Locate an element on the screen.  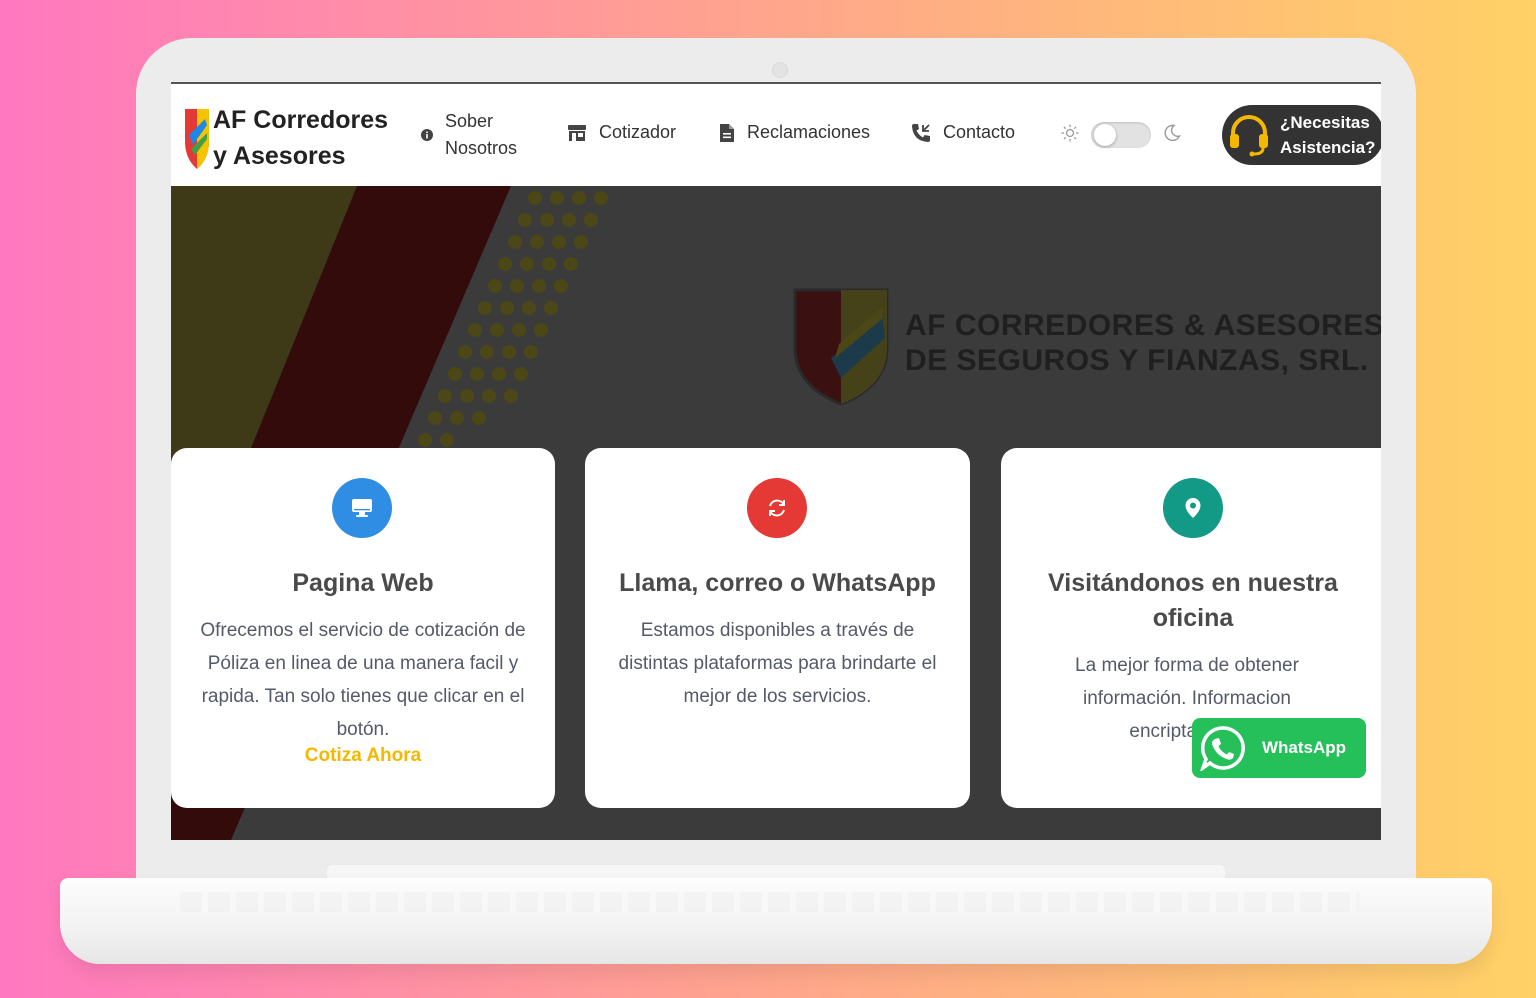
whatsapp-button: WhatsApp is located at coordinates (1279, 748).